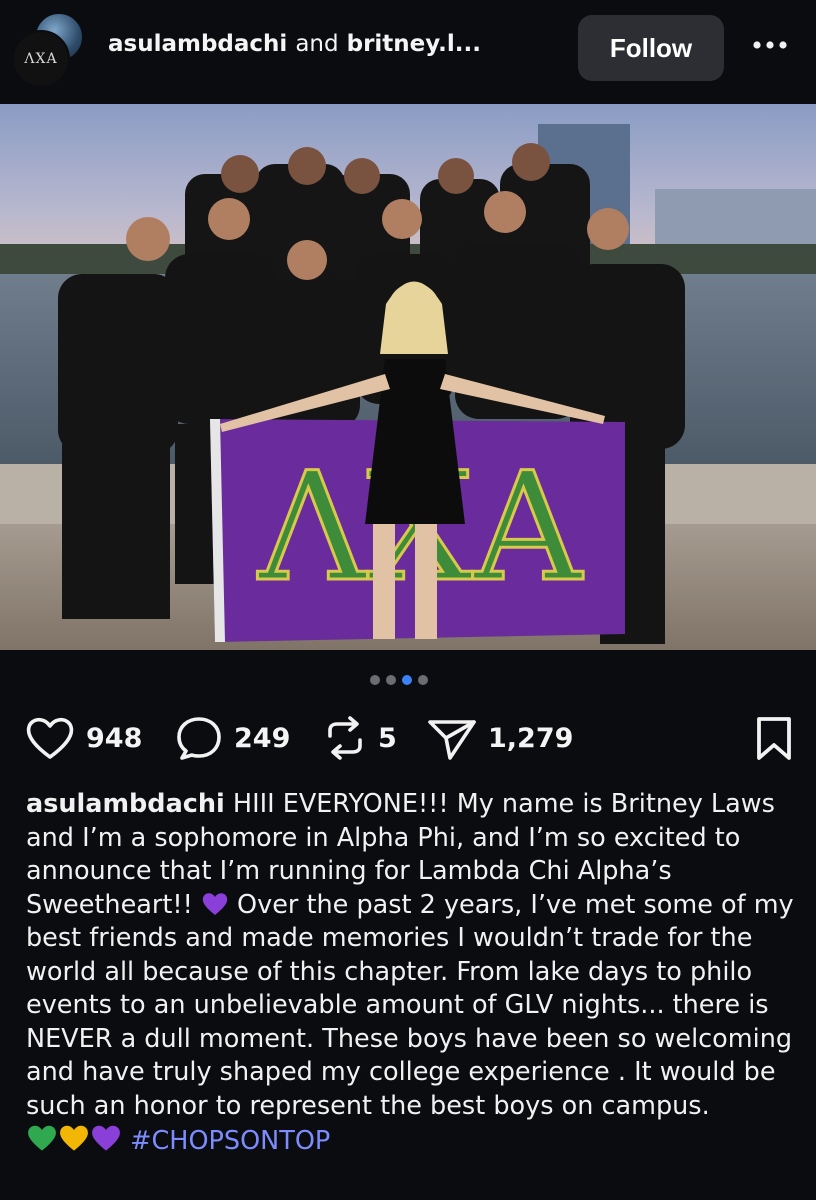 This screenshot has height=1200, width=816. What do you see at coordinates (199, 738) in the screenshot?
I see `comment-bubble-icon` at bounding box center [199, 738].